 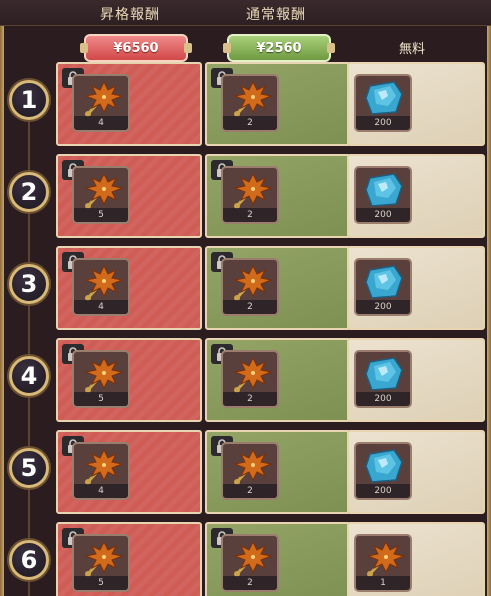 I want to click on level-number: 4, so click(x=29, y=376).